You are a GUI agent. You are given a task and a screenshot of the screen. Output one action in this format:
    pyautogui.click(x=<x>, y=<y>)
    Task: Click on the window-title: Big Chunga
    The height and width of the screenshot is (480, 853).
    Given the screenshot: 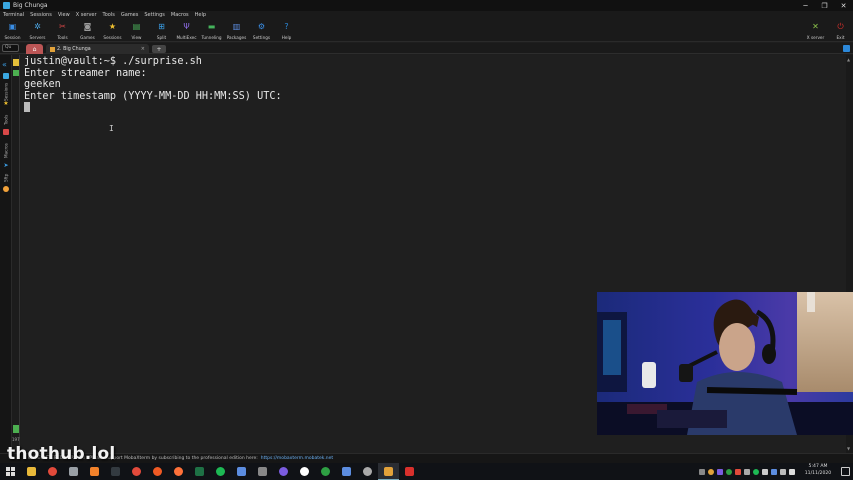 What is the action you would take?
    pyautogui.click(x=30, y=5)
    